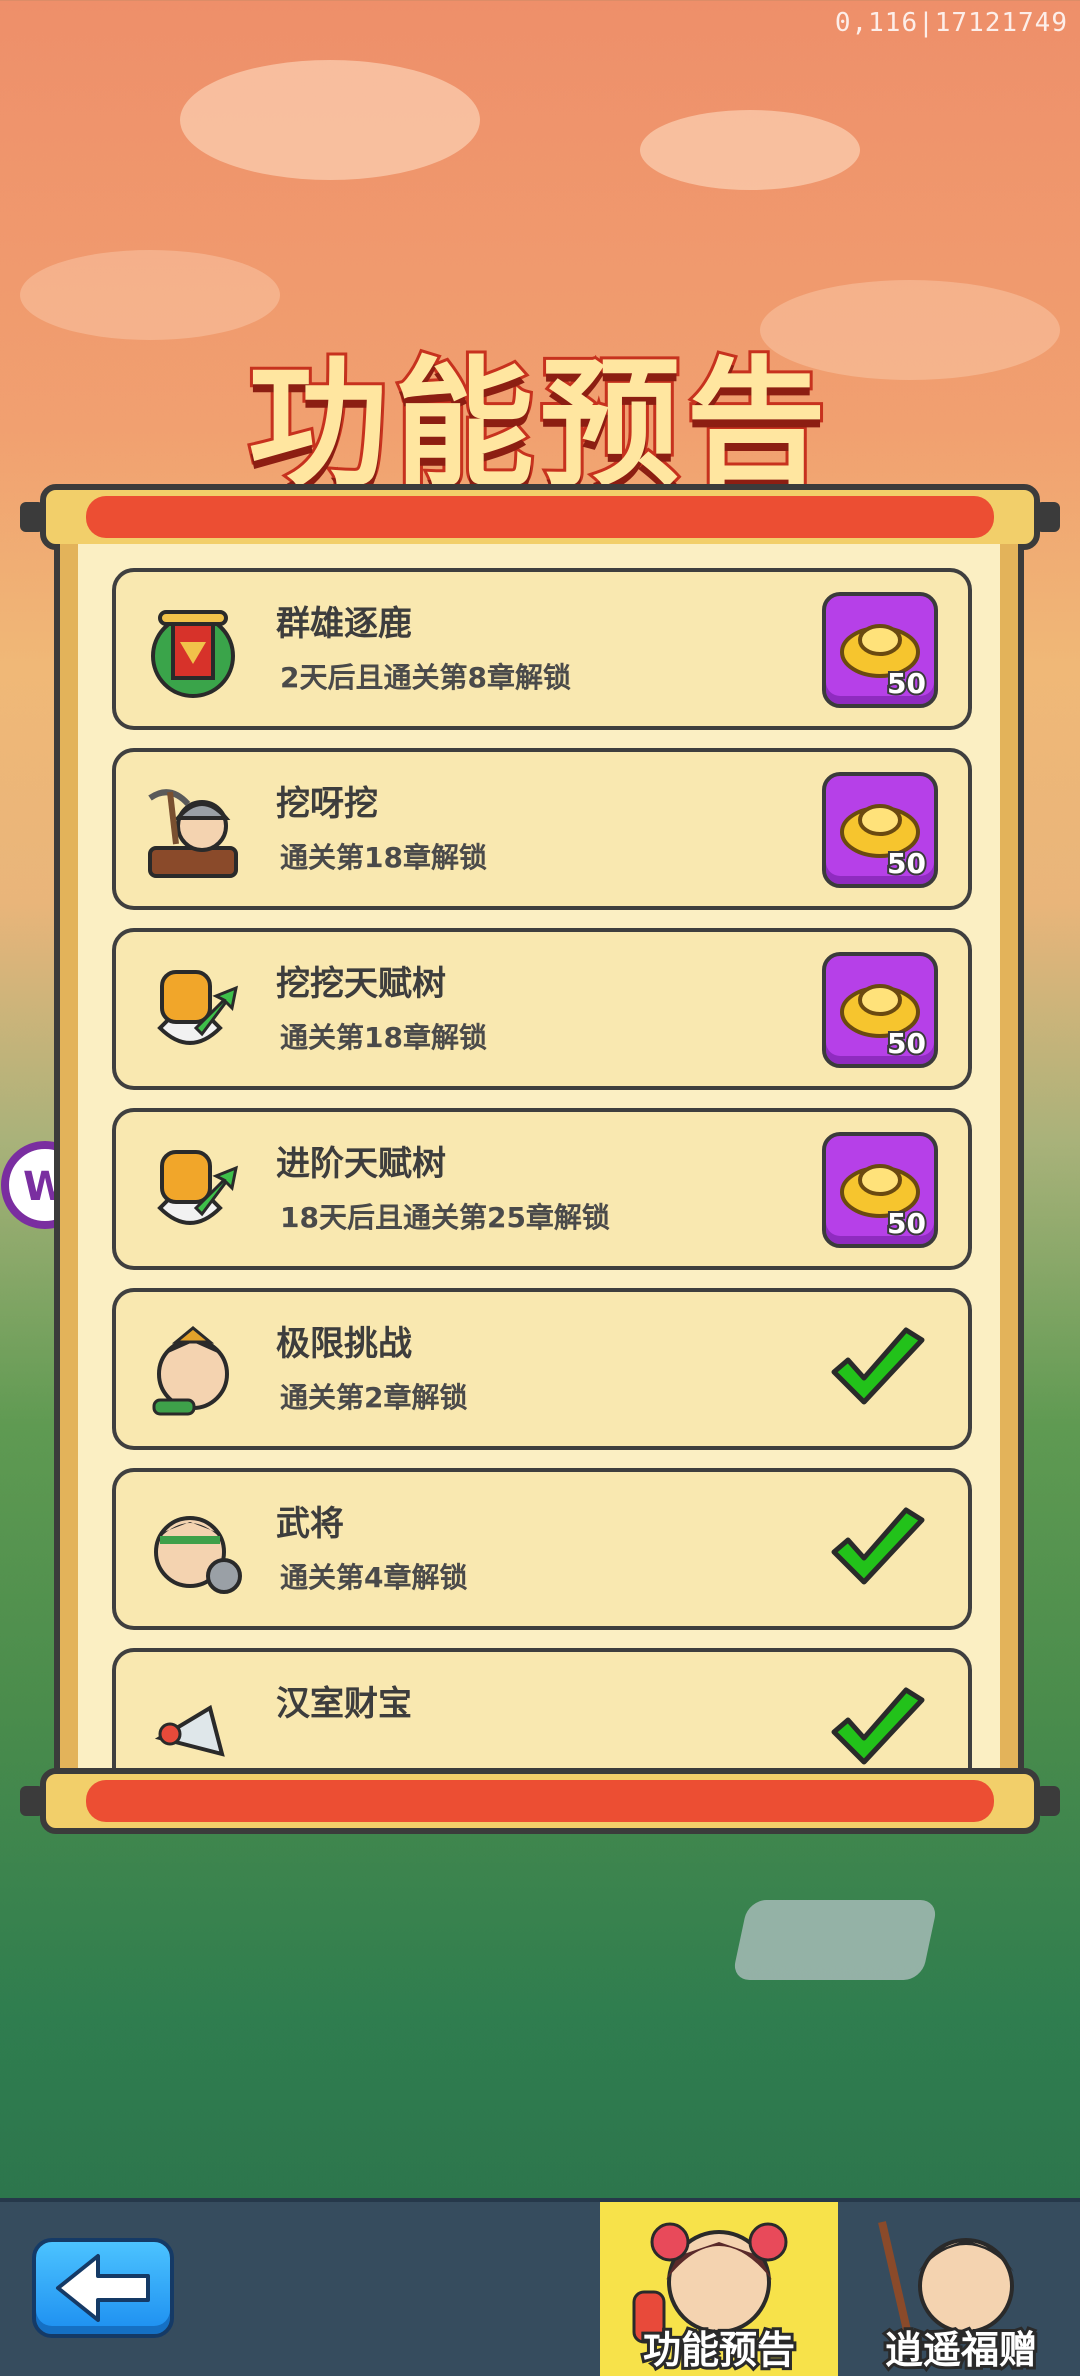 The image size is (1080, 2376). I want to click on feature-card: 挖挖天赋树 通关第18章解锁 50, so click(542, 1009).